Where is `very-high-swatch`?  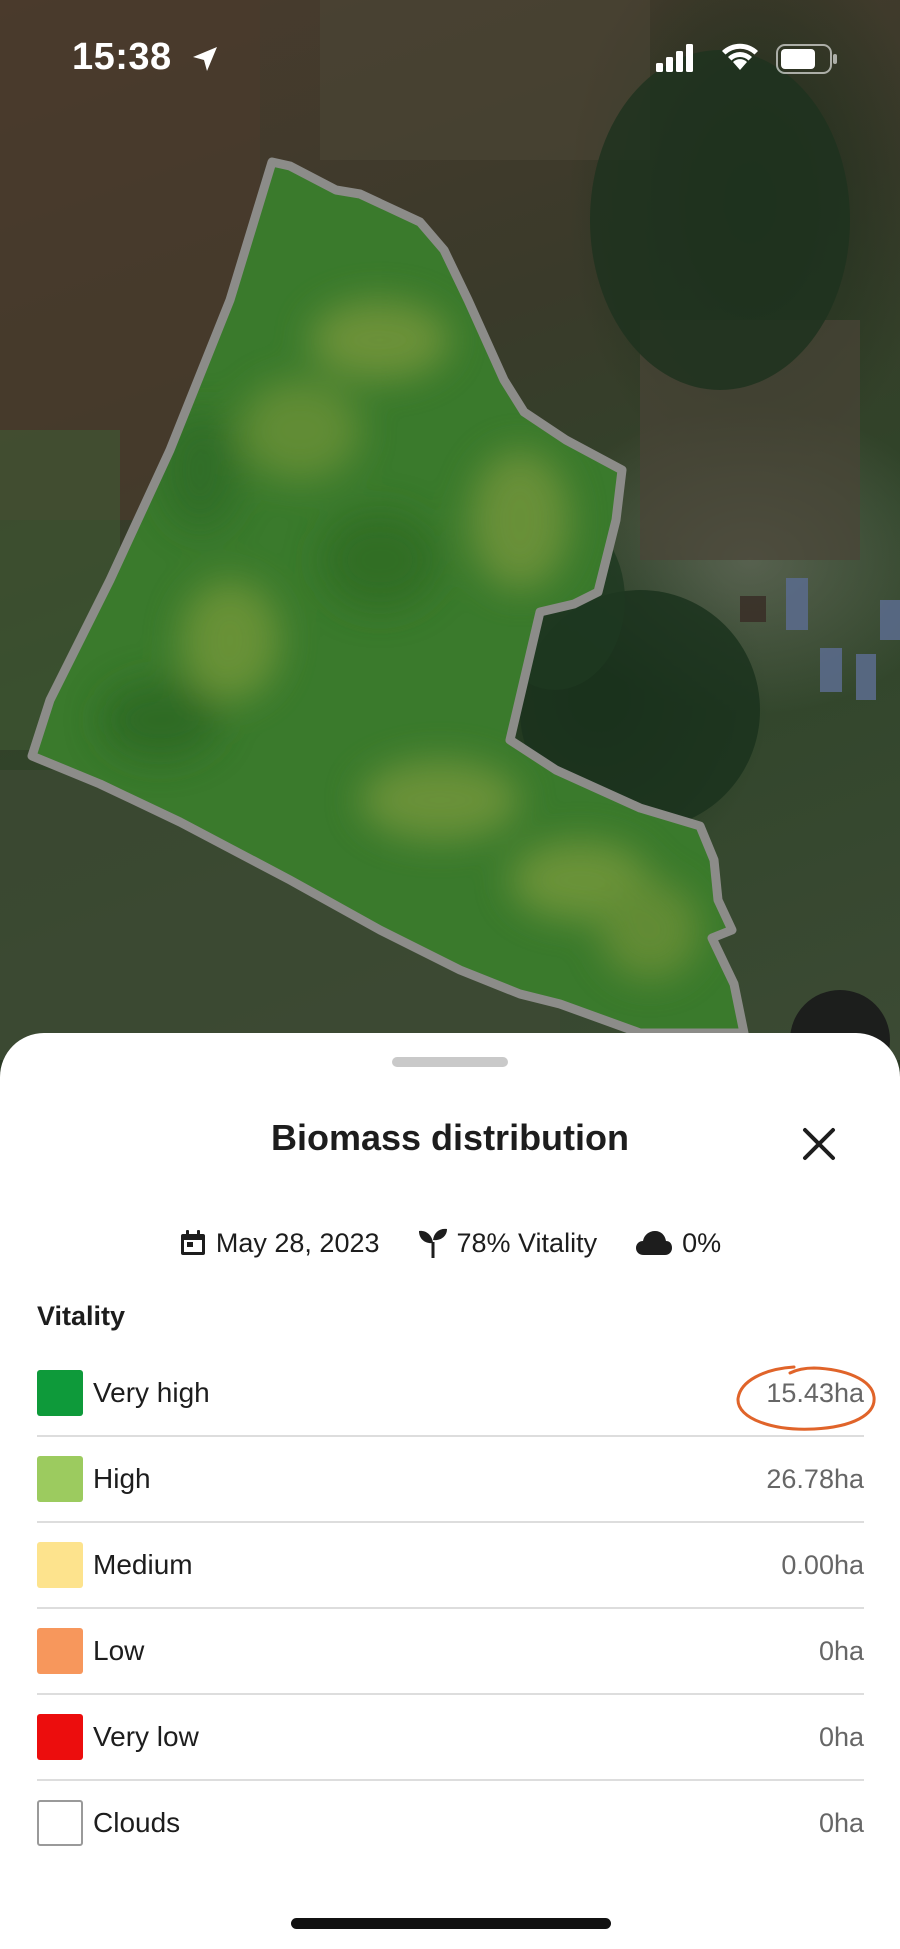 very-high-swatch is located at coordinates (60, 1393).